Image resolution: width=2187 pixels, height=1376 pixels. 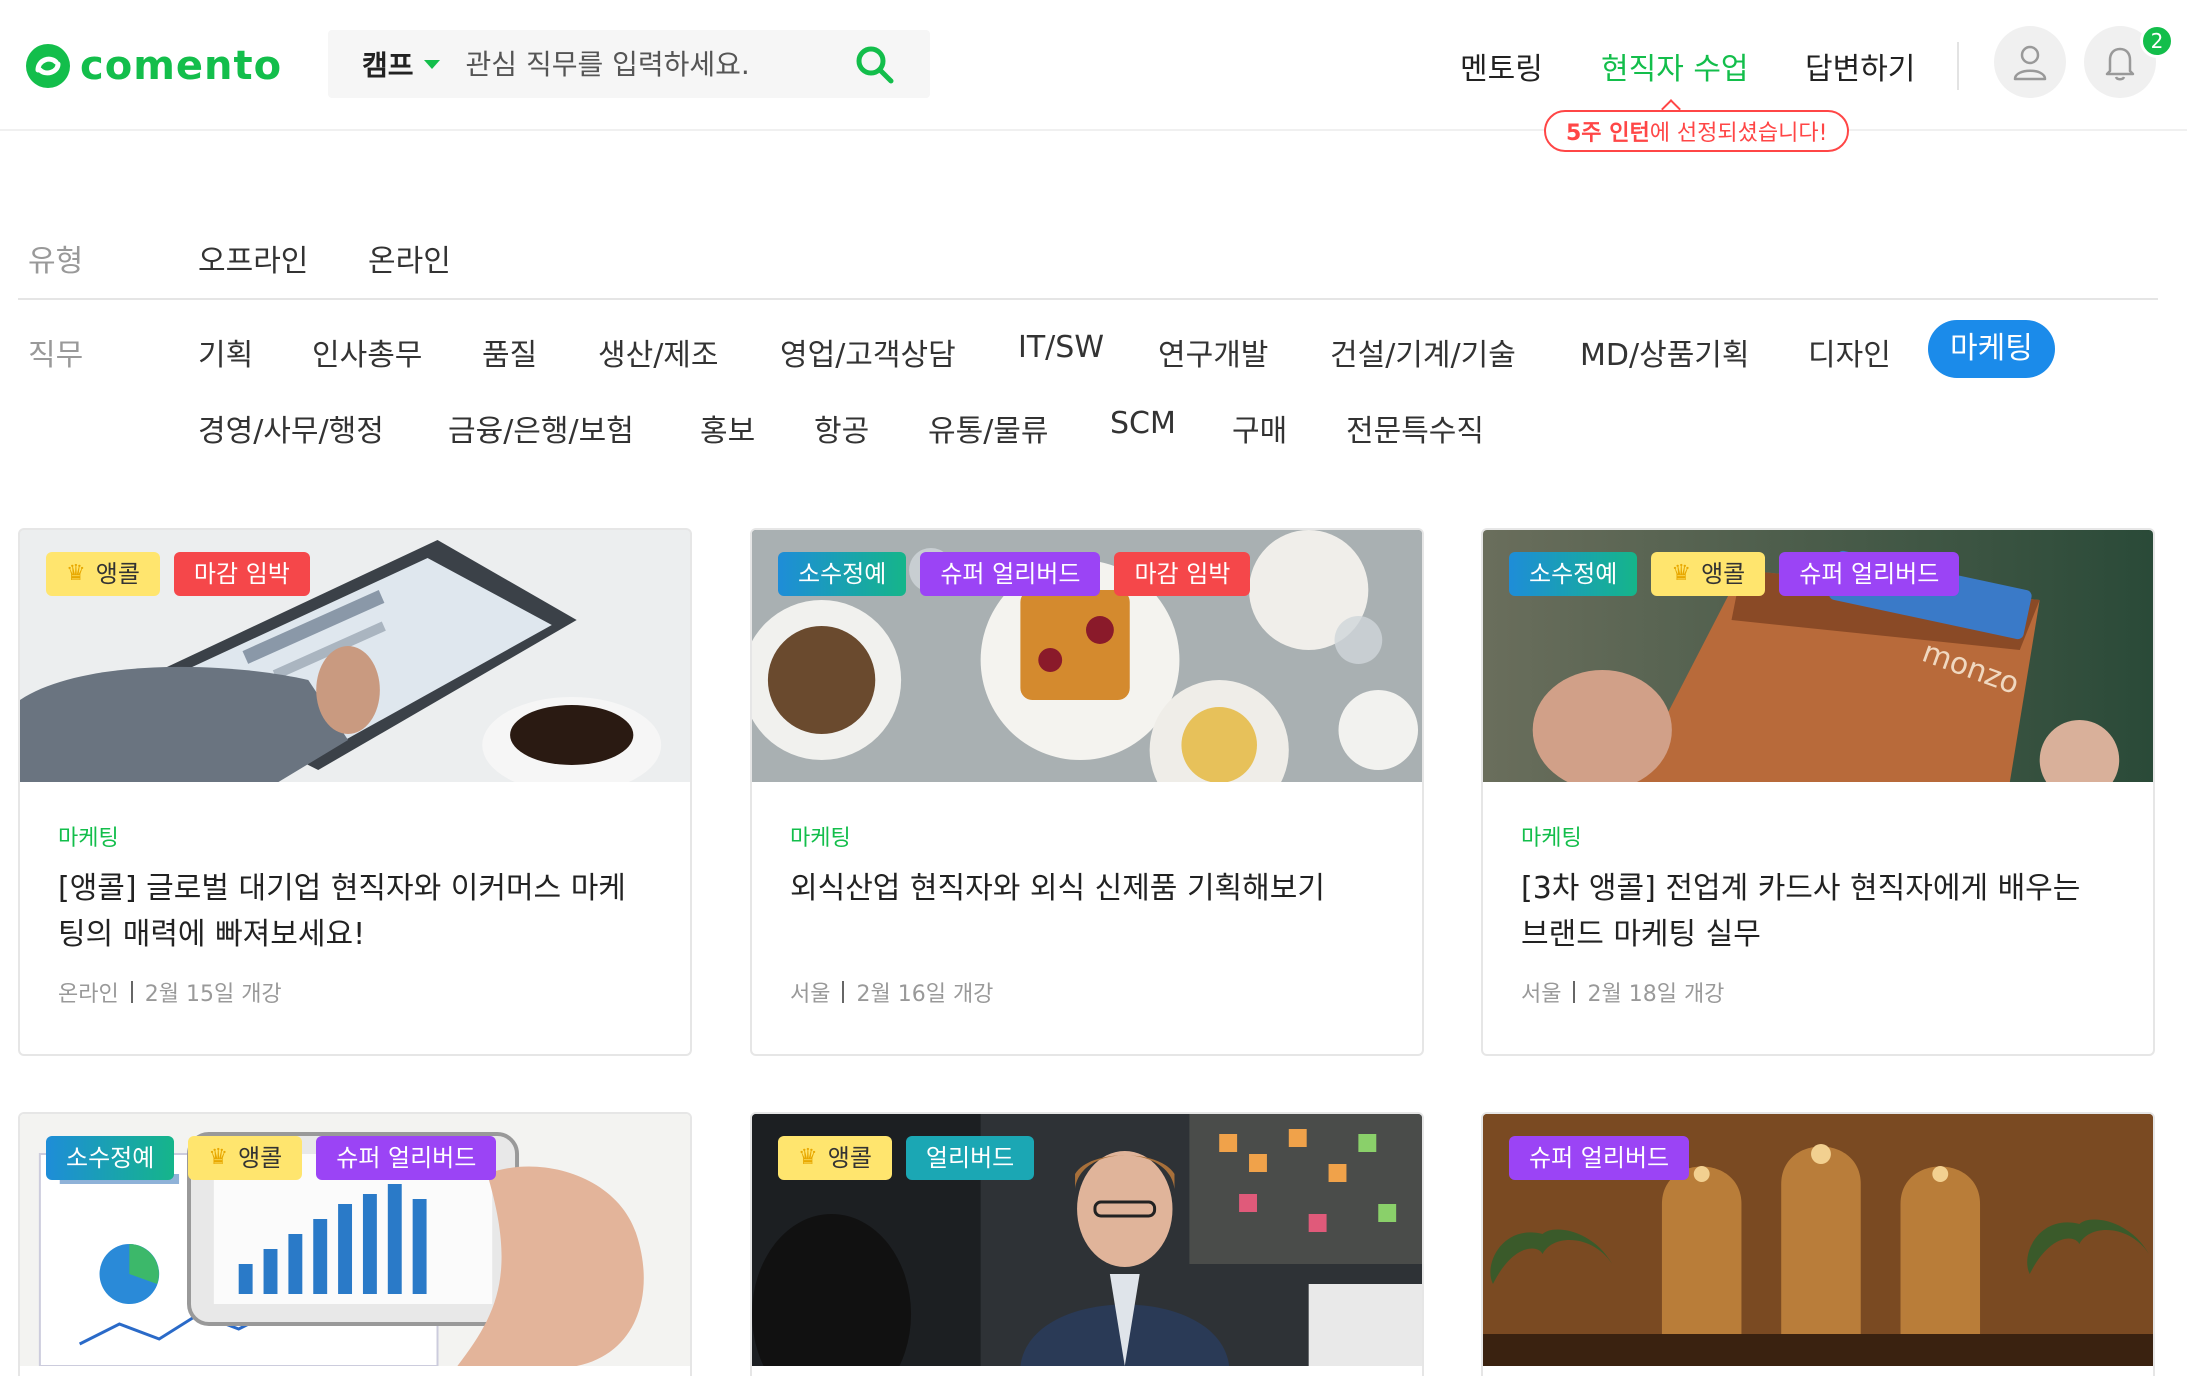 I want to click on waffle-brunch-photo: 소수정예 슈퍼 얼리버드 마감 임박, so click(x=1087, y=656).